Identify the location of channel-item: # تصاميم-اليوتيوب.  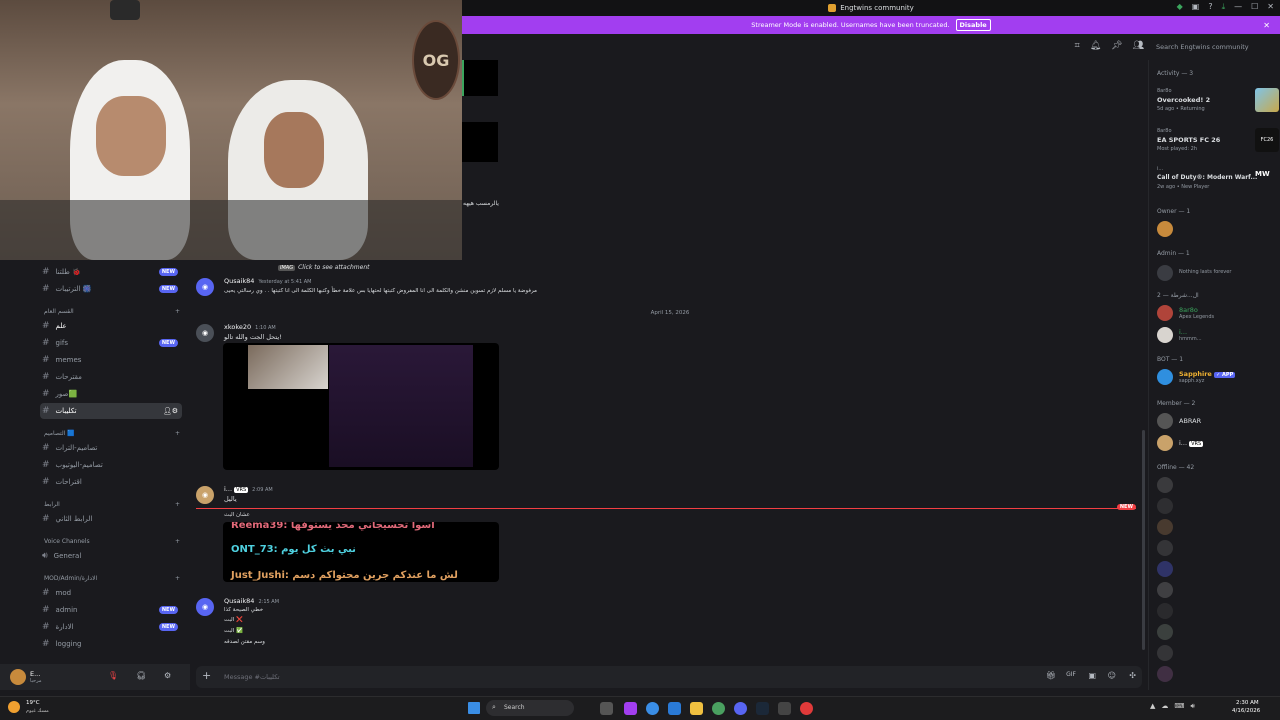
(112, 465).